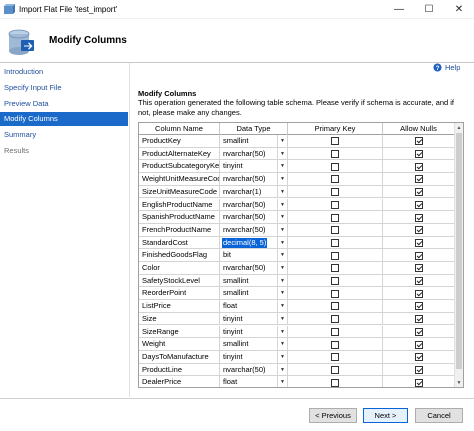 Image resolution: width=474 pixels, height=431 pixels. What do you see at coordinates (179, 294) in the screenshot?
I see `column-name-cell: ReorderPoint` at bounding box center [179, 294].